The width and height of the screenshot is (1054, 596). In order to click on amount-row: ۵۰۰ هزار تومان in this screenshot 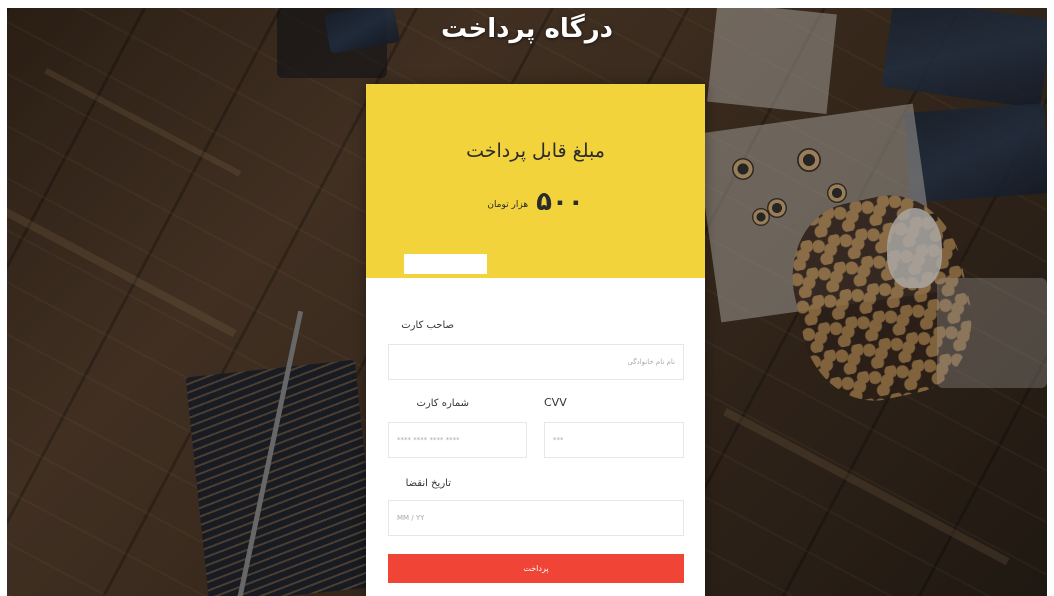, I will do `click(535, 200)`.